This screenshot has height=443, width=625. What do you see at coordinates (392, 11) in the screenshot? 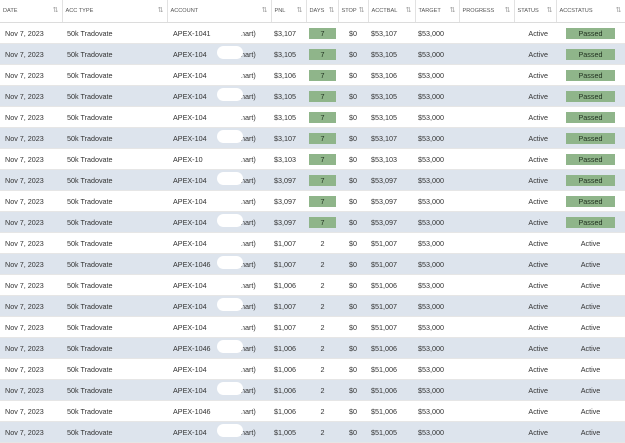
I see `column-header-acctbal: ACCTBAL ⇅` at bounding box center [392, 11].